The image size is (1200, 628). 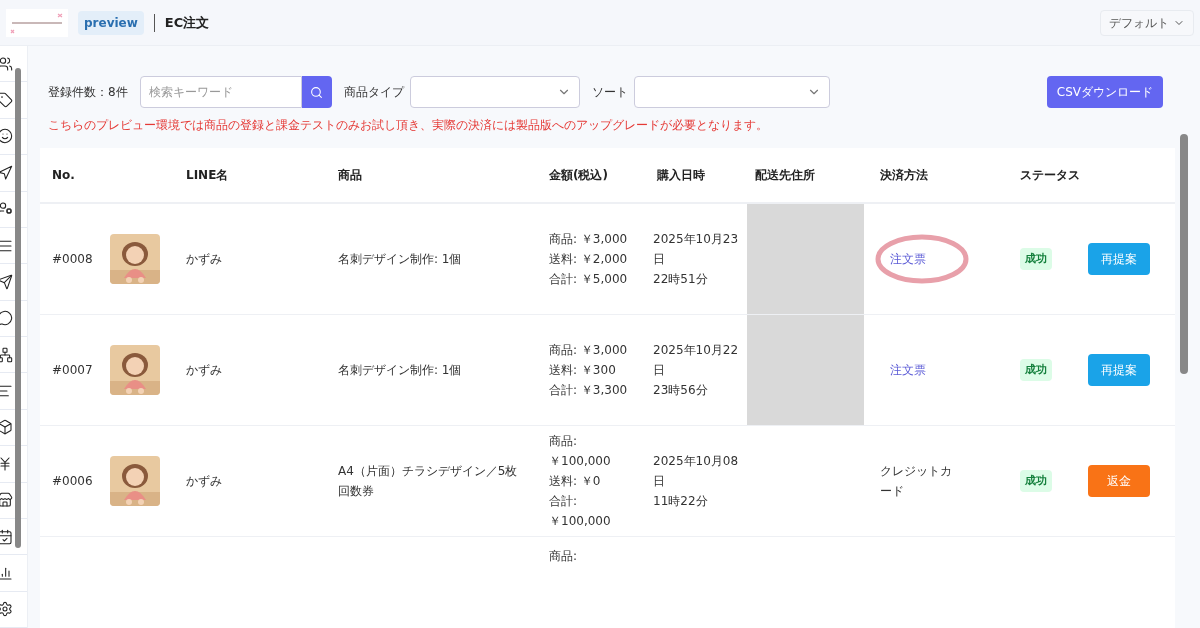 I want to click on csv-download-button: CSVダウンロード, so click(x=1104, y=92).